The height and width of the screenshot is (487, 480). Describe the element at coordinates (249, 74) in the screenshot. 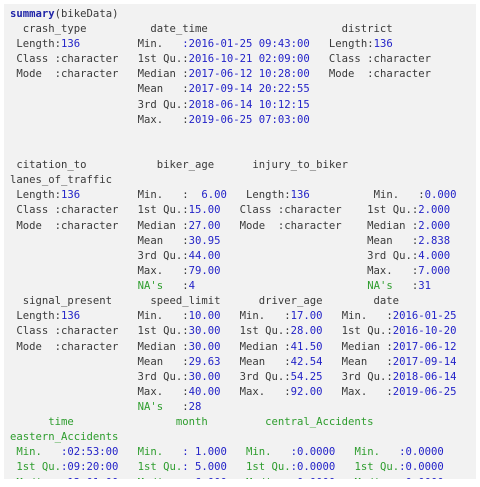

I see `summary-value: 2017-06-12 10:28:00` at that location.